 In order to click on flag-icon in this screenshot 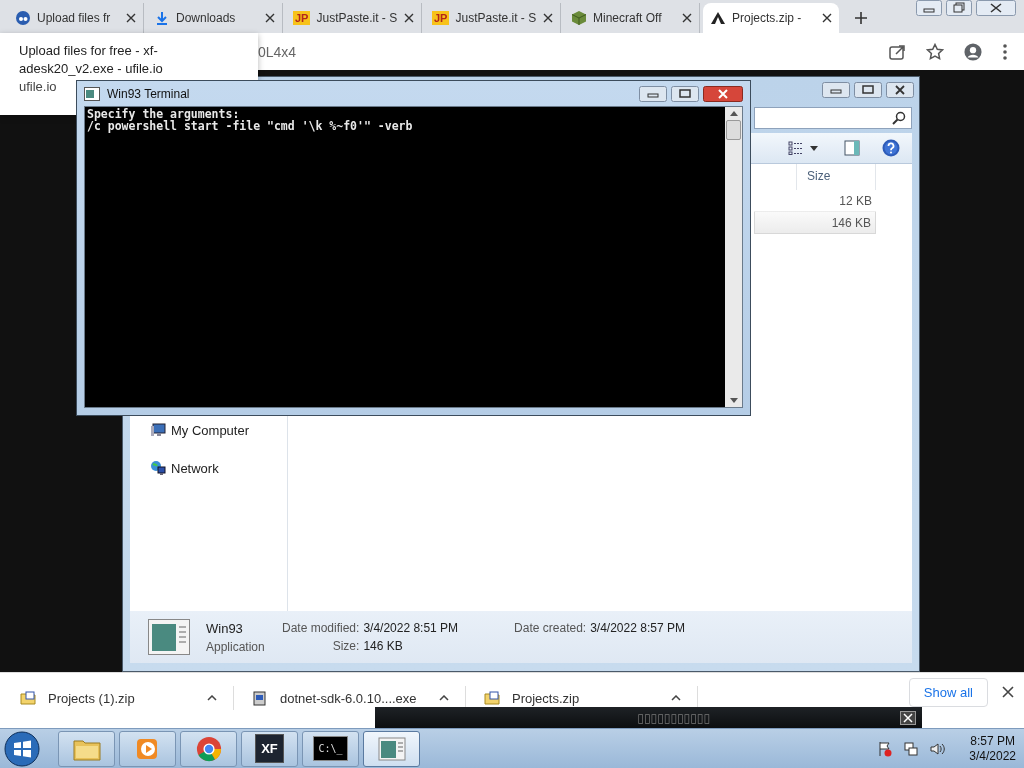, I will do `click(885, 748)`.